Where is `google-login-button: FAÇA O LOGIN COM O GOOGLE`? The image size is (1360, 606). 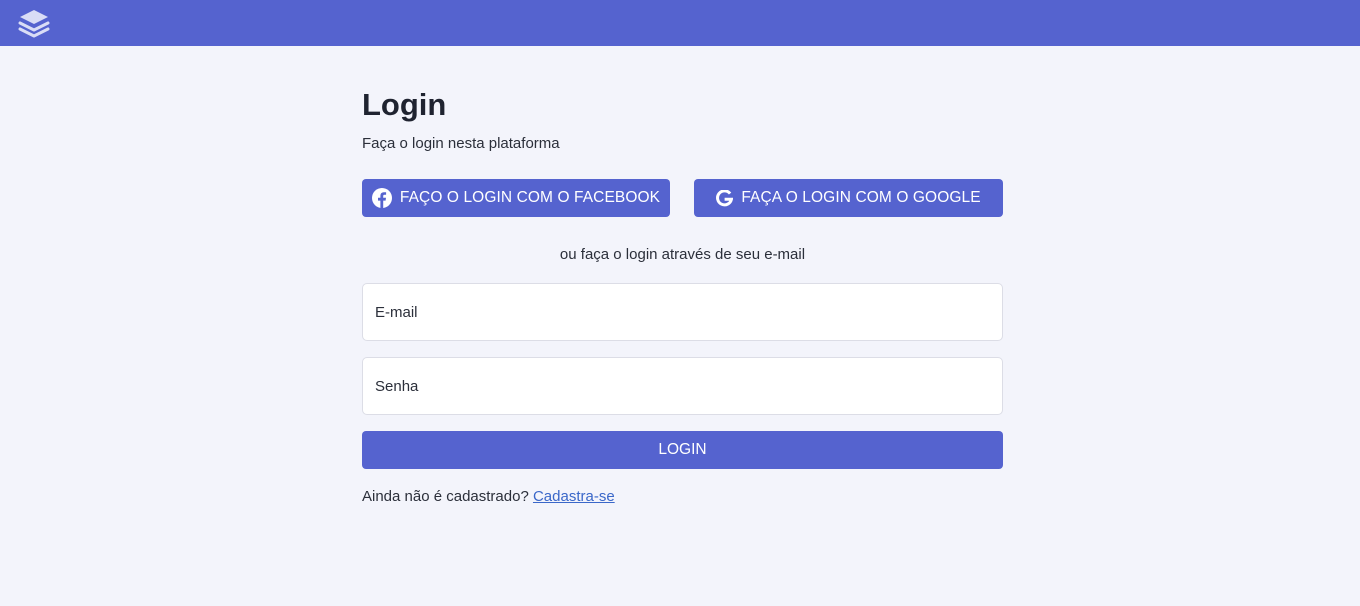
google-login-button: FAÇA O LOGIN COM O GOOGLE is located at coordinates (848, 198).